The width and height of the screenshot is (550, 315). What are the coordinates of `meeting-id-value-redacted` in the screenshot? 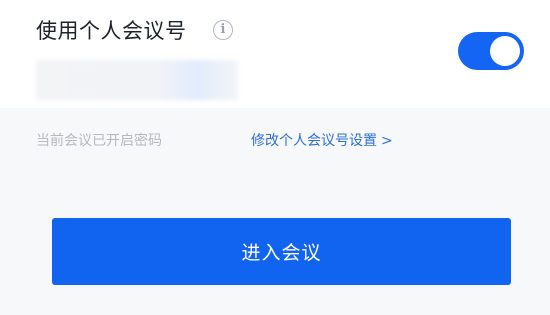 It's located at (137, 80).